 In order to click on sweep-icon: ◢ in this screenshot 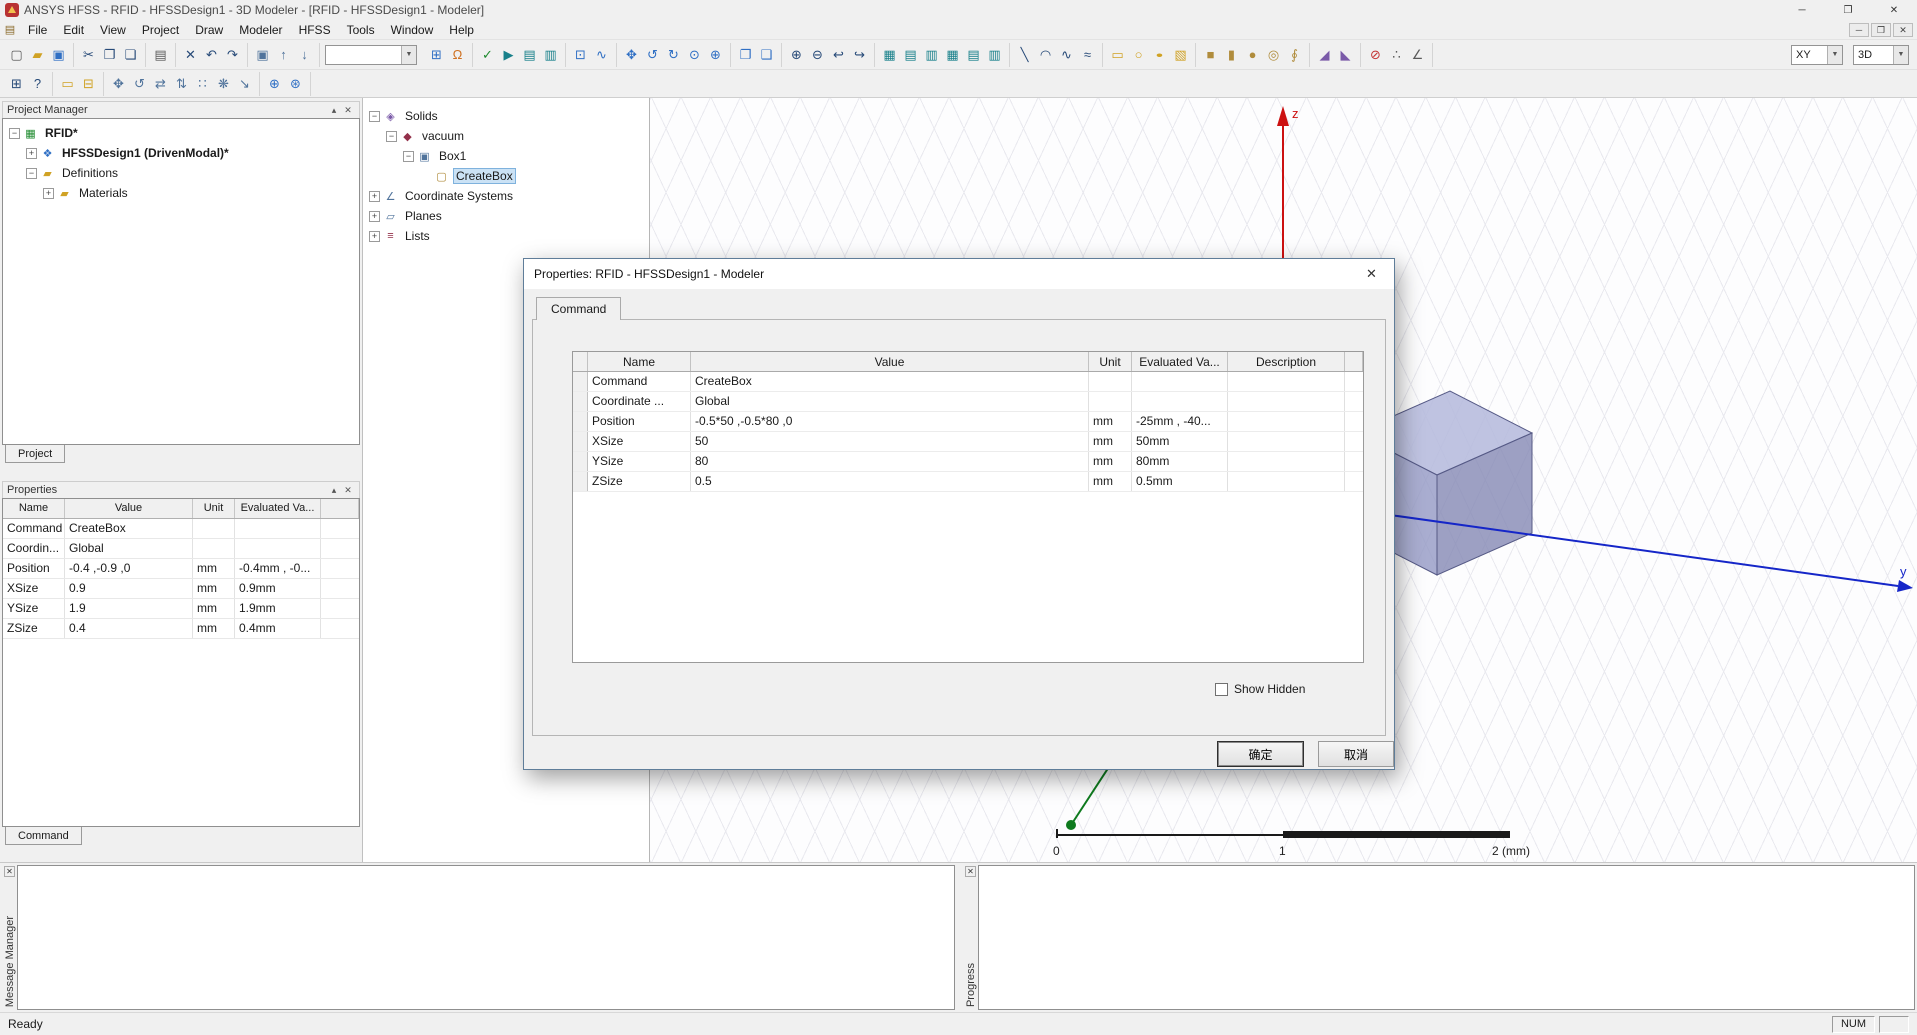, I will do `click(1324, 54)`.